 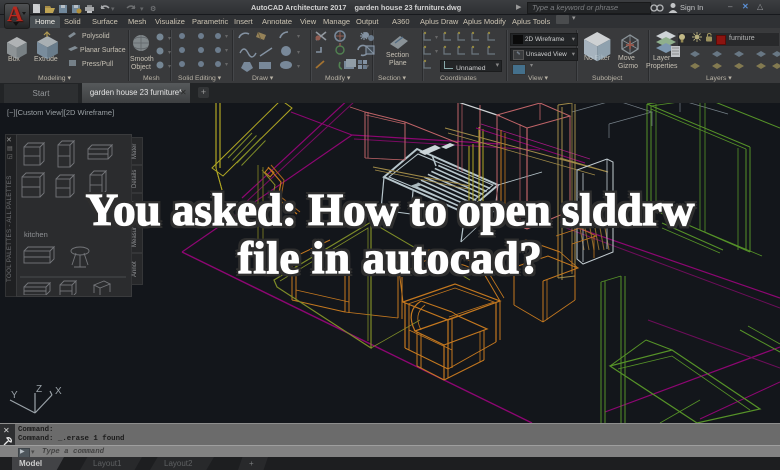 What do you see at coordinates (58, 391) in the screenshot?
I see `svg-text: X` at bounding box center [58, 391].